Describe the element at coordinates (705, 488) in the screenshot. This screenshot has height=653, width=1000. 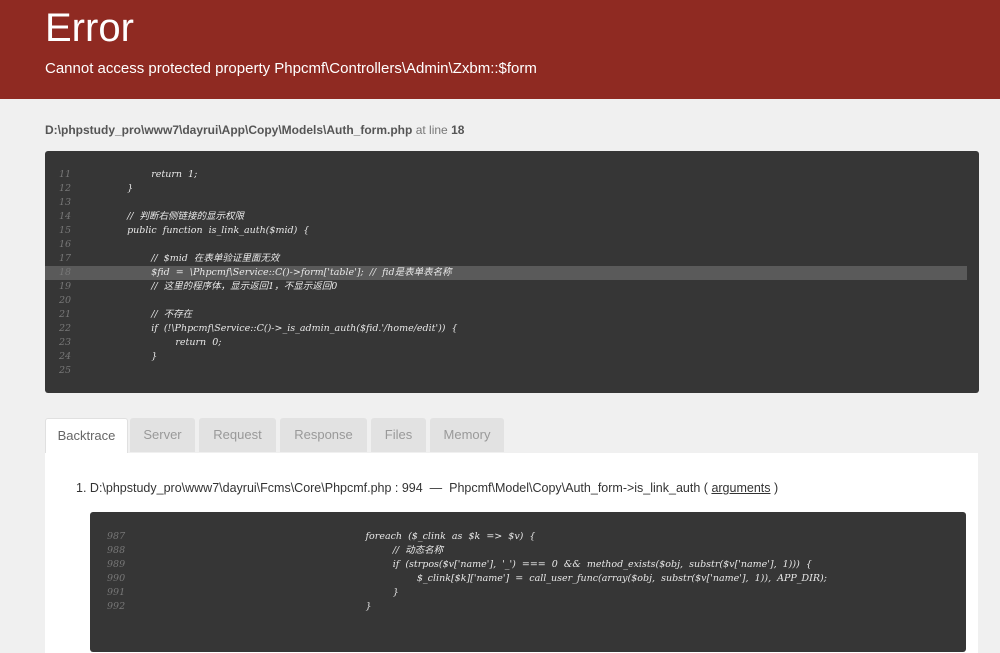
I see `backtrace-paren-open: (` at that location.